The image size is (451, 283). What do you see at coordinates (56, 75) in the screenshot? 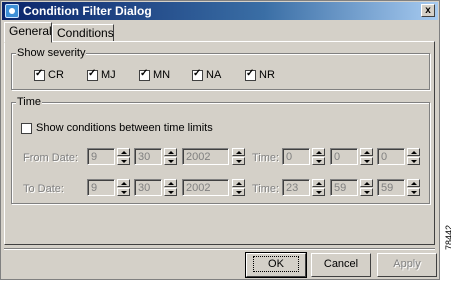
I see `severity-cr-label: CR` at bounding box center [56, 75].